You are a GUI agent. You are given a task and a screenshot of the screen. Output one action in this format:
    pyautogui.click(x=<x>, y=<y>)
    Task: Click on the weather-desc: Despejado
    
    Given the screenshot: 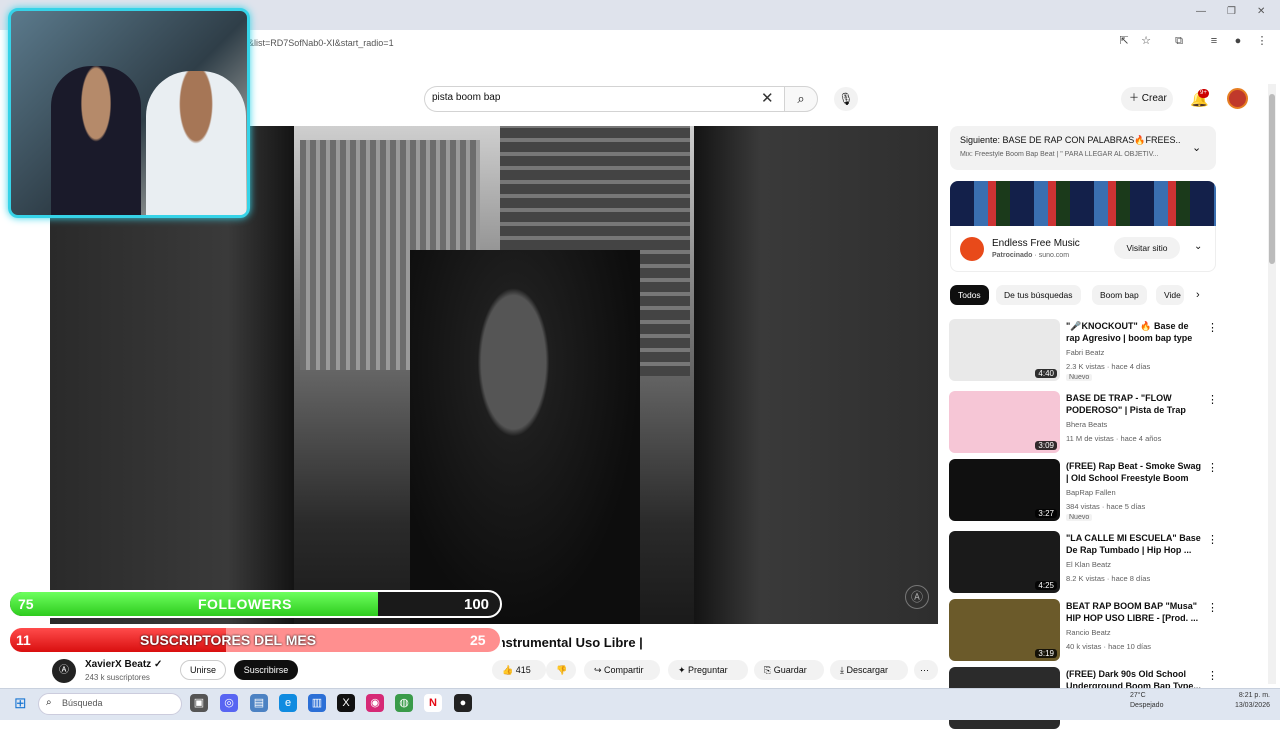 What is the action you would take?
    pyautogui.click(x=1147, y=705)
    